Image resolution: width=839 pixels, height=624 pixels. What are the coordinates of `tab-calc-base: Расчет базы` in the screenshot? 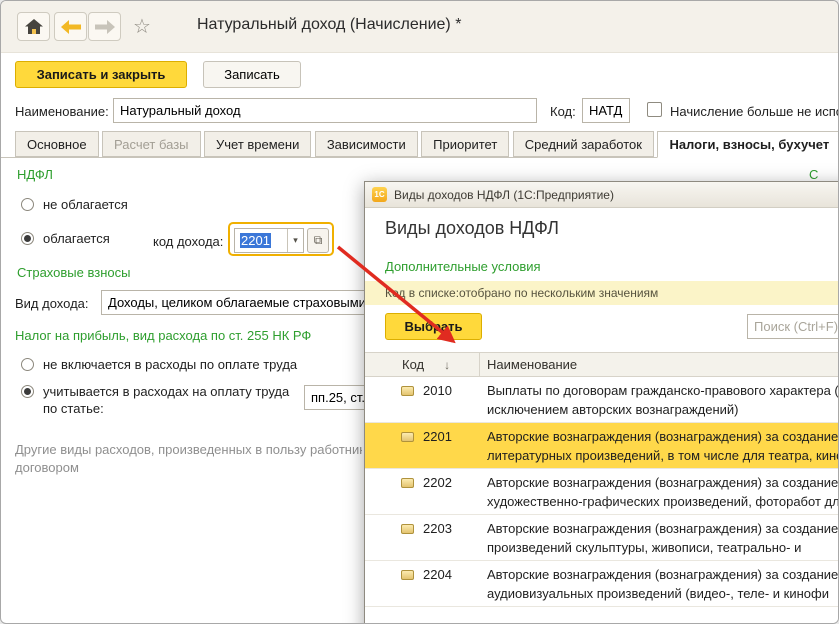 It's located at (151, 144).